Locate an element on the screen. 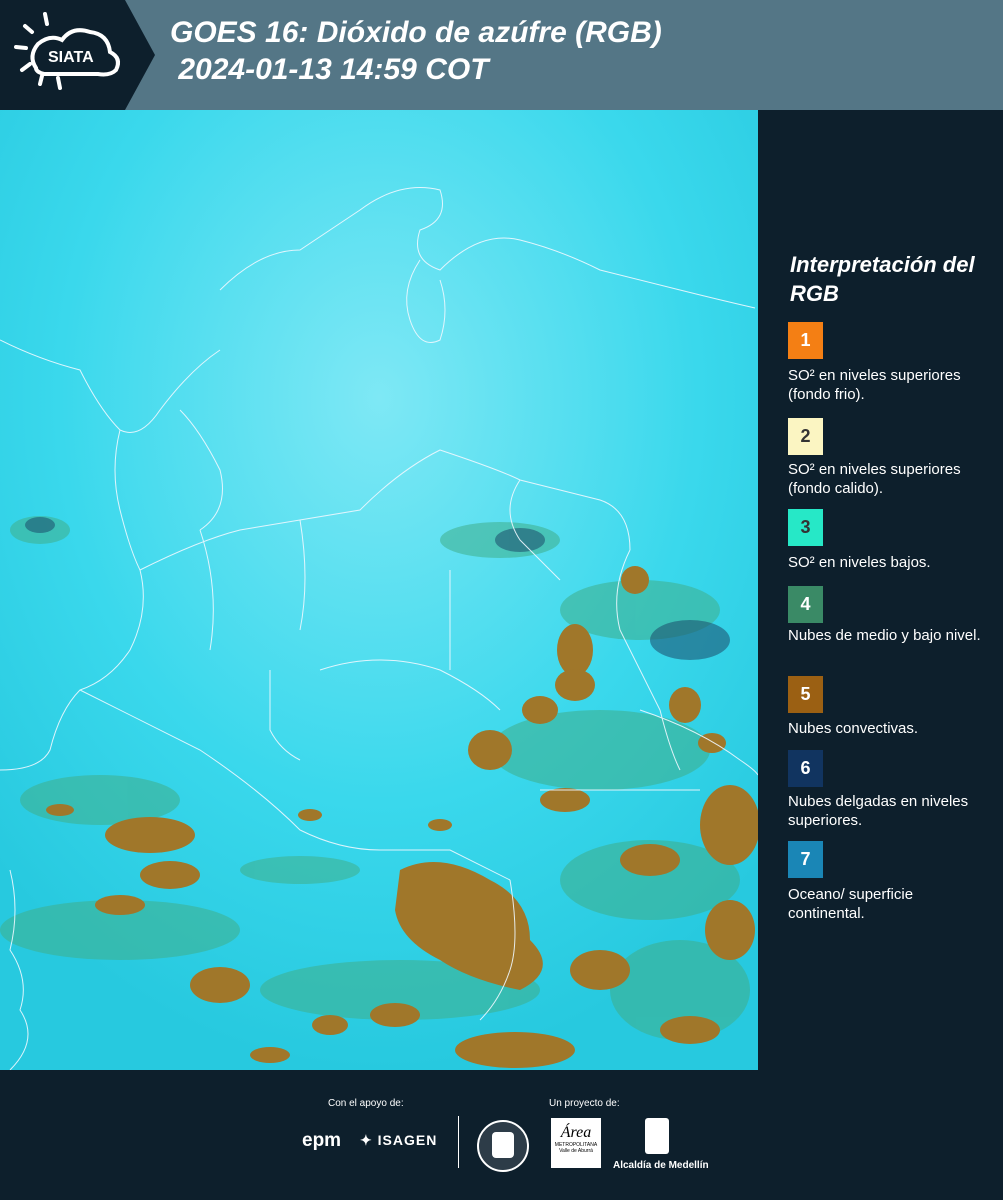 This screenshot has height=1200, width=1003. title-line-1: GOES 16: Dióxido de azúfre (RGB) is located at coordinates (416, 32).